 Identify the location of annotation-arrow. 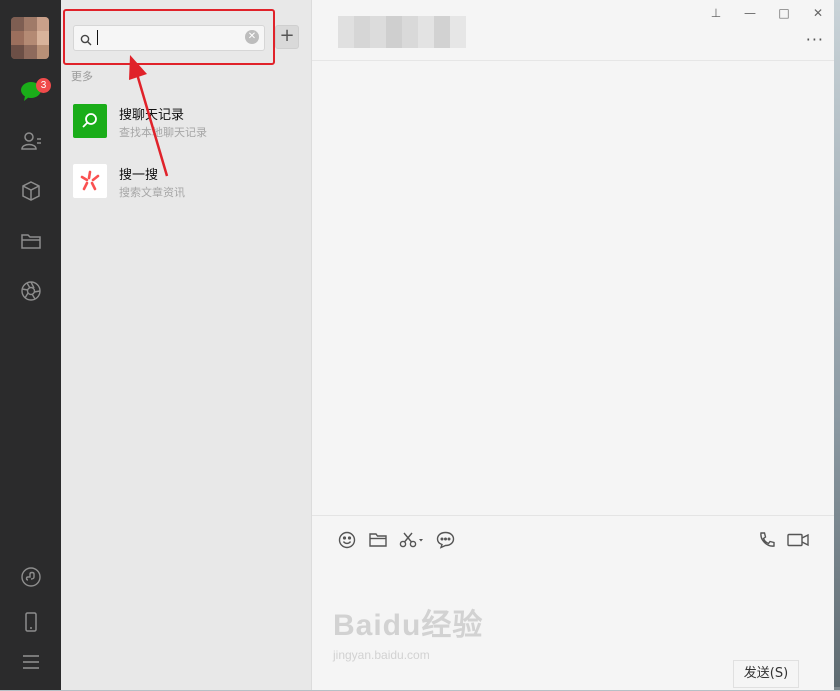
(149, 116).